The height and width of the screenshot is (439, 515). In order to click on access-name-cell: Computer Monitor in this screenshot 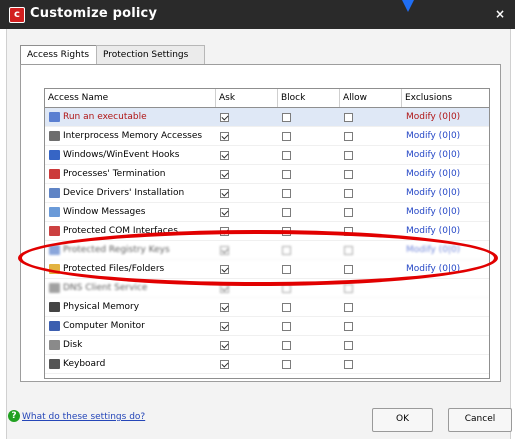, I will do `click(130, 326)`.